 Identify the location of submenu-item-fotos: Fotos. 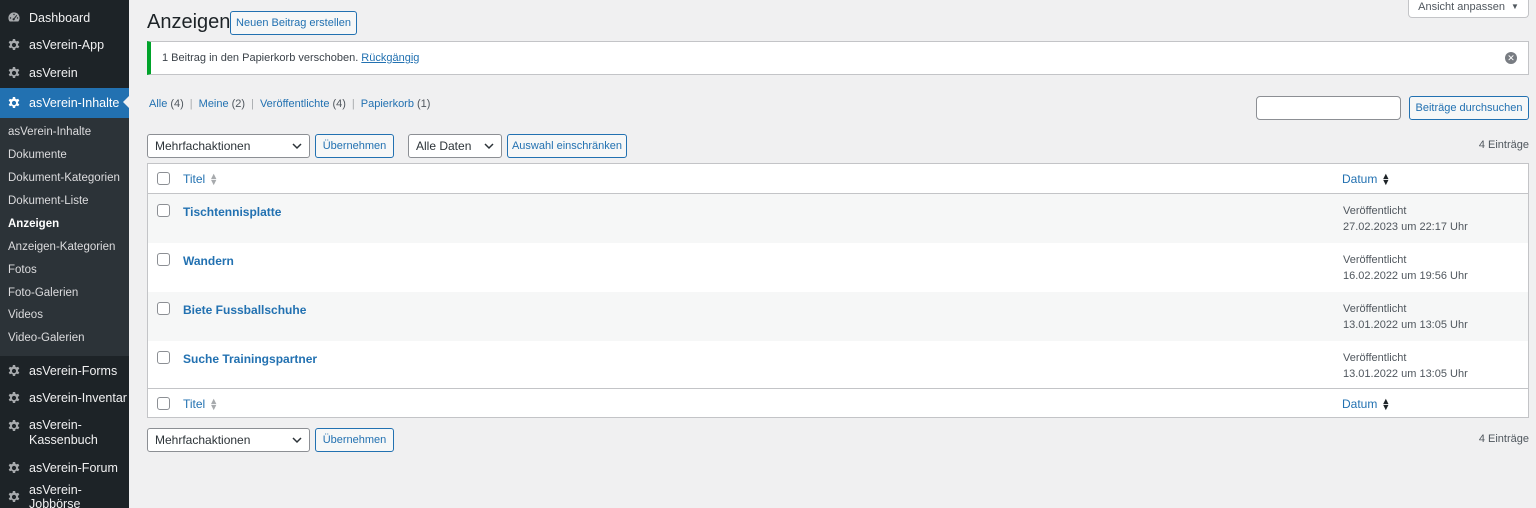
(22, 270).